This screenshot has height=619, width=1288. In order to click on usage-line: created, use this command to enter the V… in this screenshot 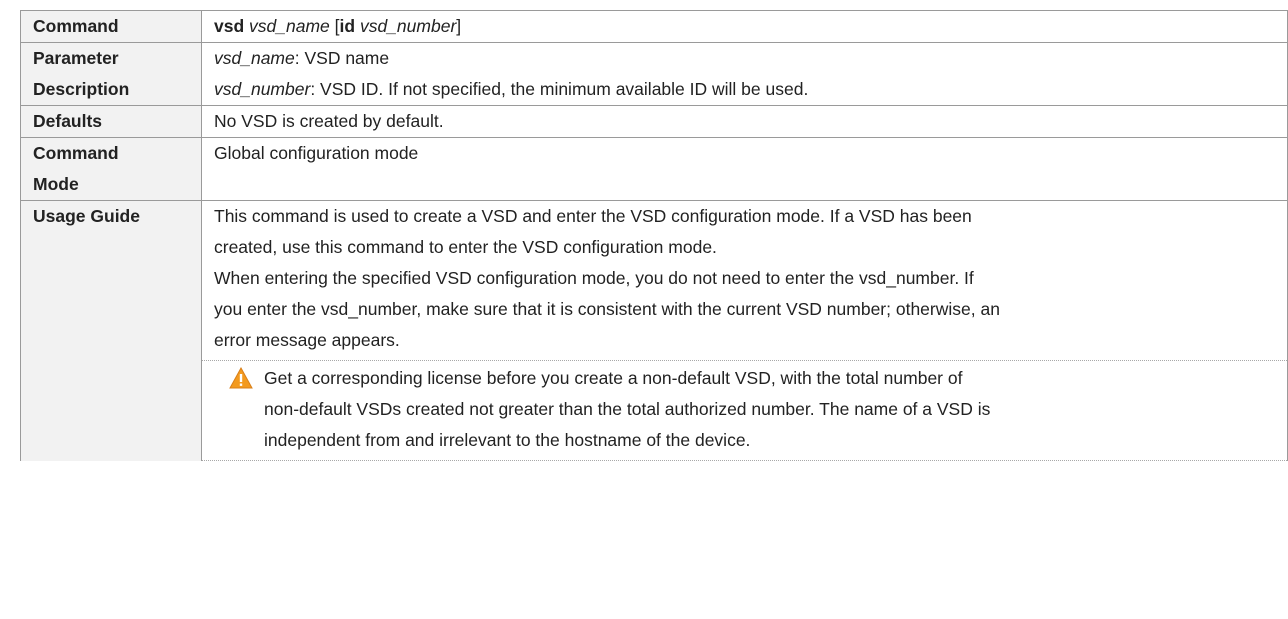, I will do `click(465, 247)`.